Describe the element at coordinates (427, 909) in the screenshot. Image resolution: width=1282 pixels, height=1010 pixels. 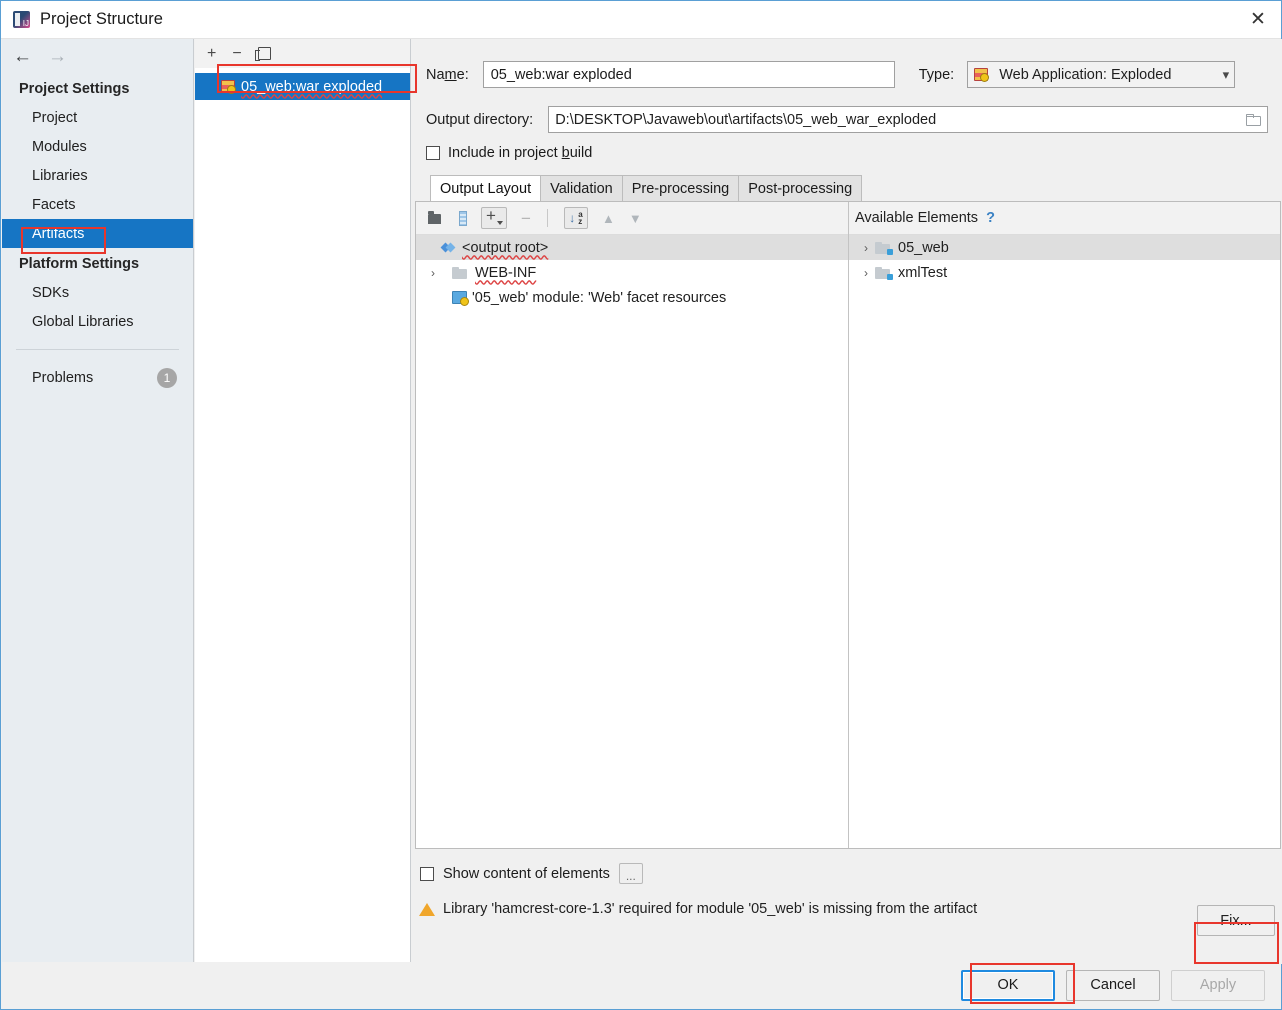
I see `warning-triangle-icon` at that location.